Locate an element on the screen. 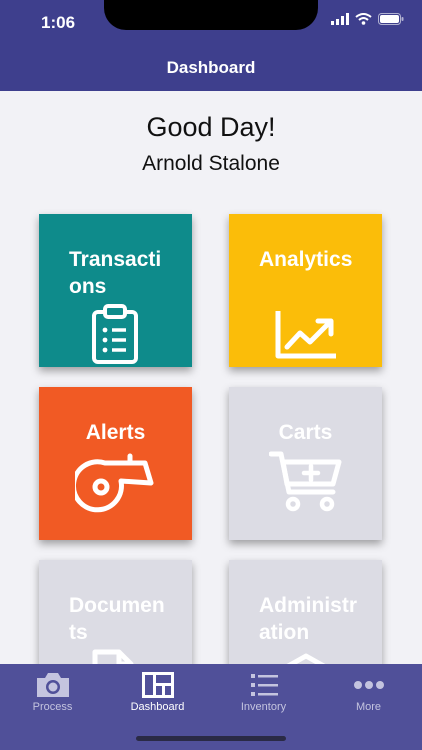 The height and width of the screenshot is (750, 422). tile-label: Documents is located at coordinates (117, 619).